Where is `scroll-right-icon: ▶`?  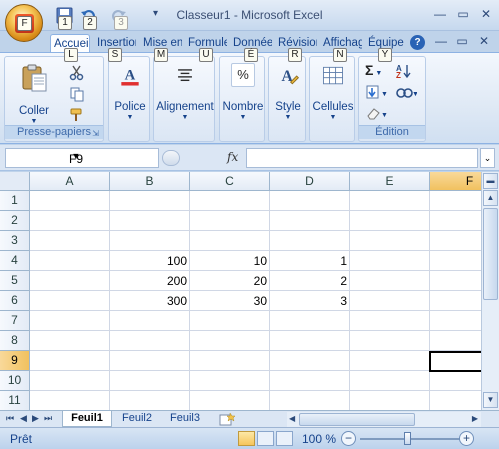 scroll-right-icon: ▶ is located at coordinates (475, 418).